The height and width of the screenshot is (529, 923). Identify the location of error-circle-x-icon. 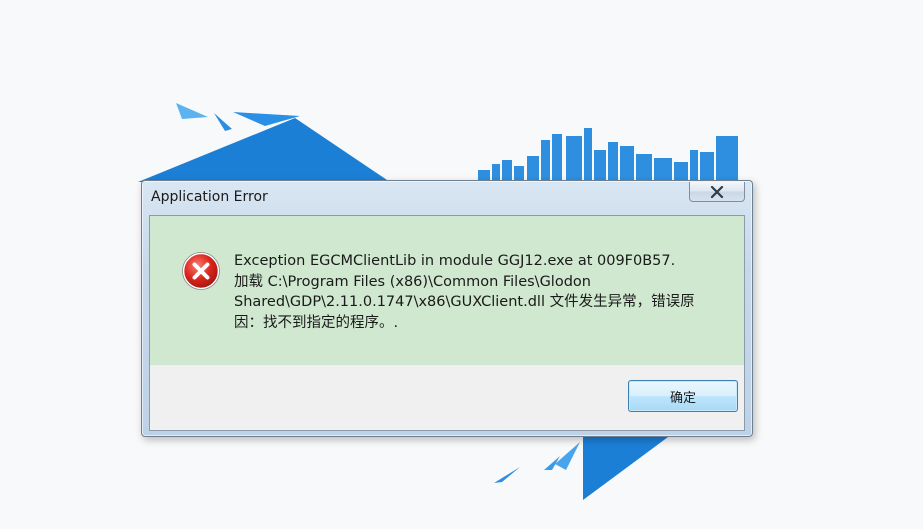
(201, 271).